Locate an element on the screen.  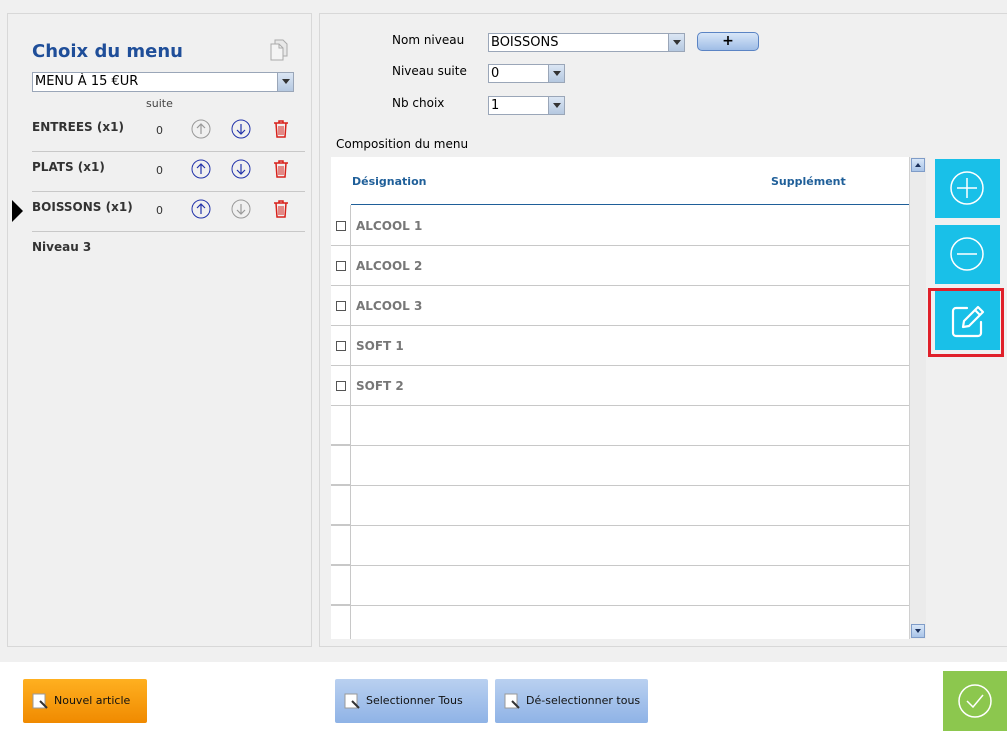
level-row-next: Niveau 3 is located at coordinates (160, 252).